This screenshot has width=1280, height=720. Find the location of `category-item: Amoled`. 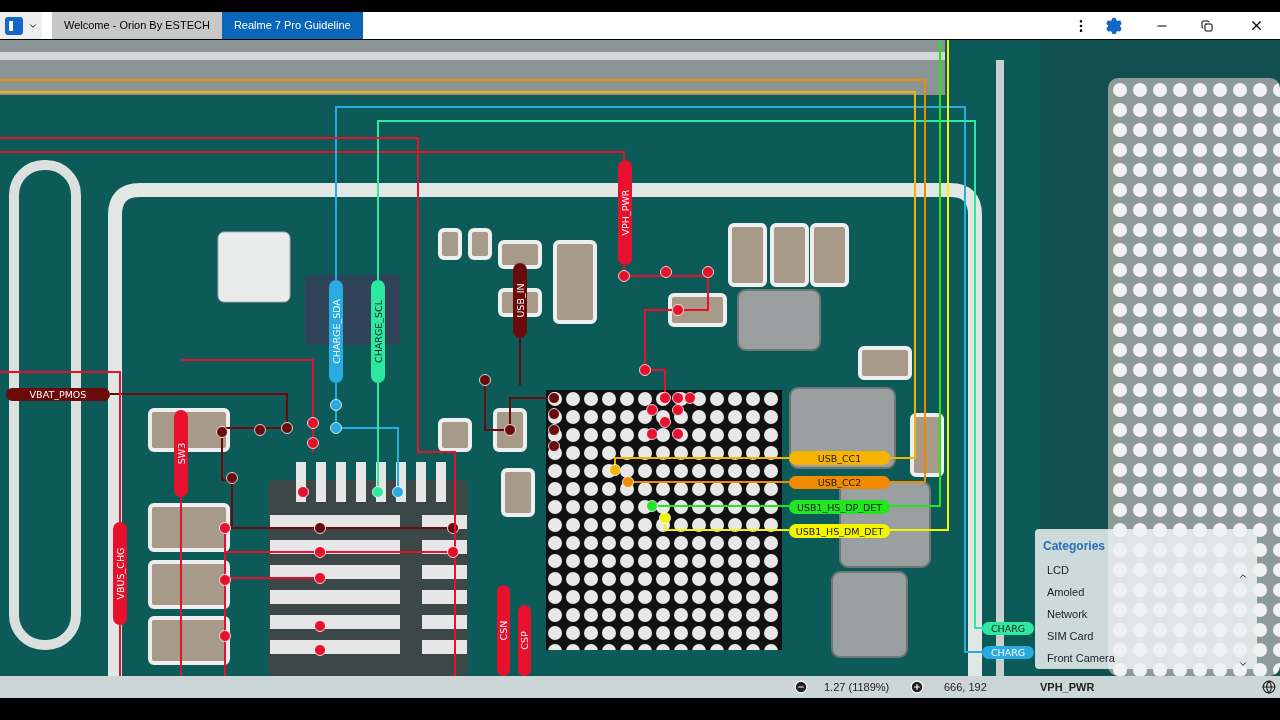

category-item: Amoled is located at coordinates (1140, 592).